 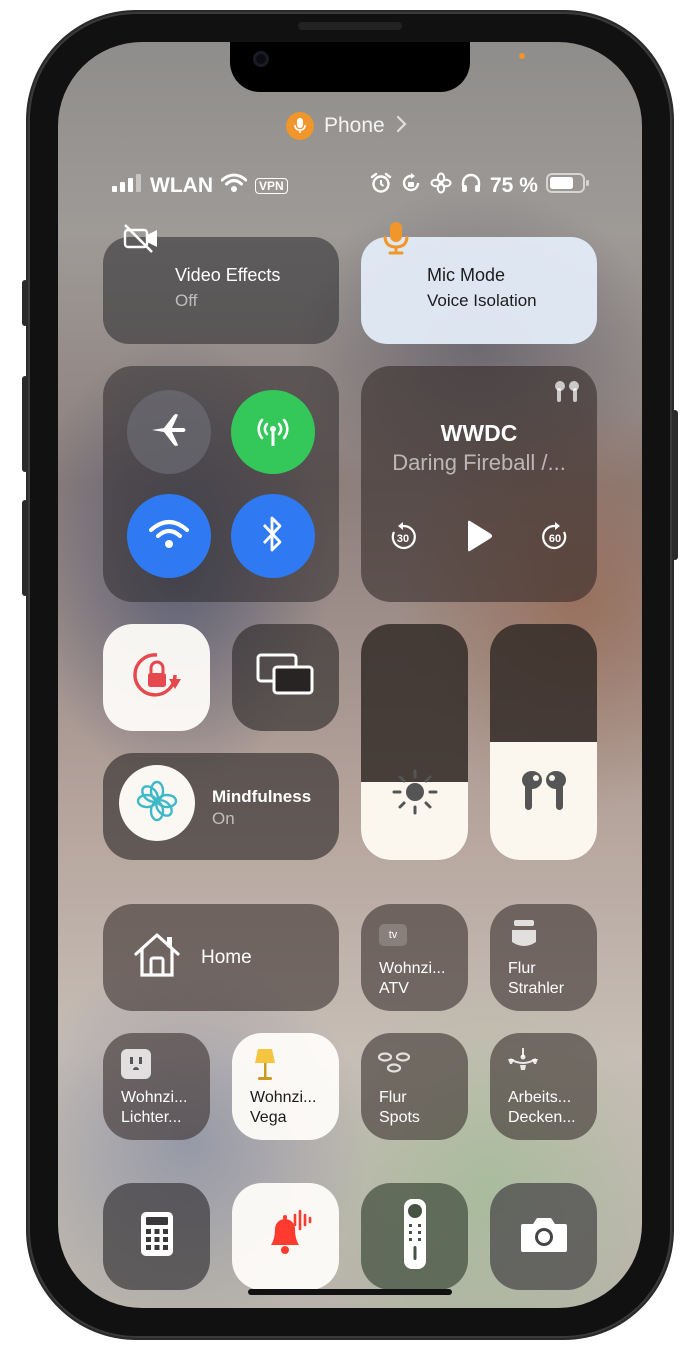 What do you see at coordinates (25, 303) in the screenshot?
I see `silent-switch` at bounding box center [25, 303].